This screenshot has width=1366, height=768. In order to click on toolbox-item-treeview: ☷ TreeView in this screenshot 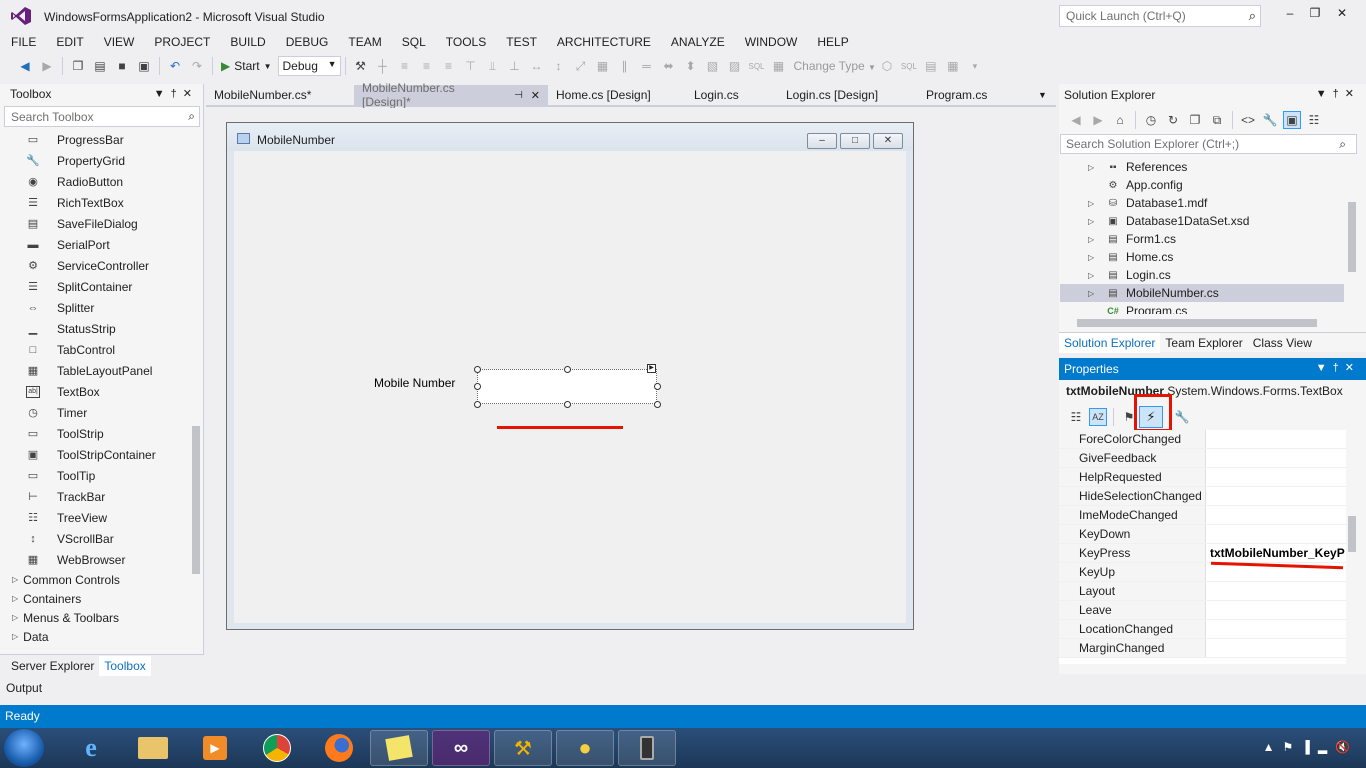, I will do `click(95, 517)`.